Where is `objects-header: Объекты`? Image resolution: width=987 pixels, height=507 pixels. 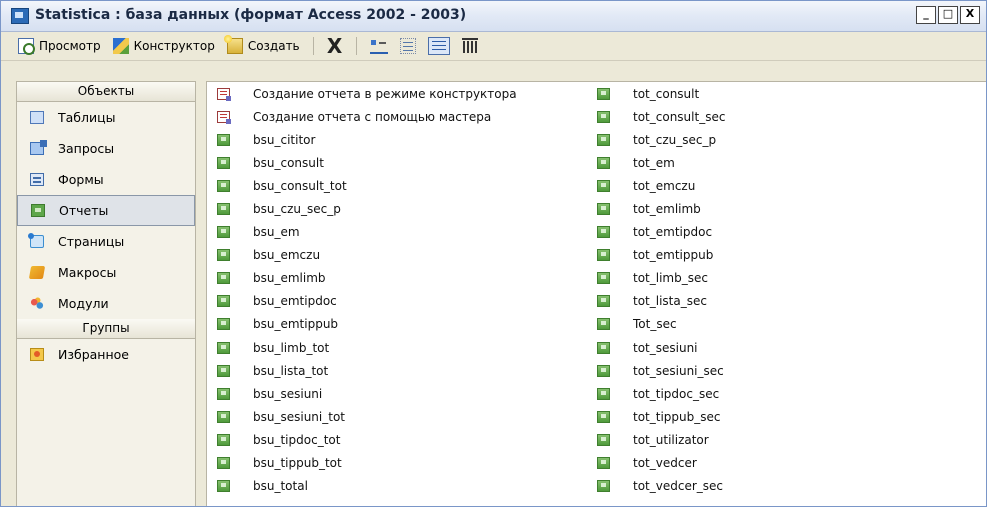 objects-header: Объекты is located at coordinates (106, 92).